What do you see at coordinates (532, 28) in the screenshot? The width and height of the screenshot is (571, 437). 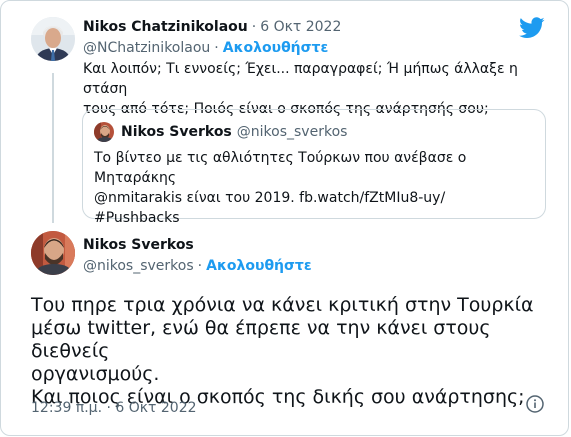 I see `twitter-bird-icon` at bounding box center [532, 28].